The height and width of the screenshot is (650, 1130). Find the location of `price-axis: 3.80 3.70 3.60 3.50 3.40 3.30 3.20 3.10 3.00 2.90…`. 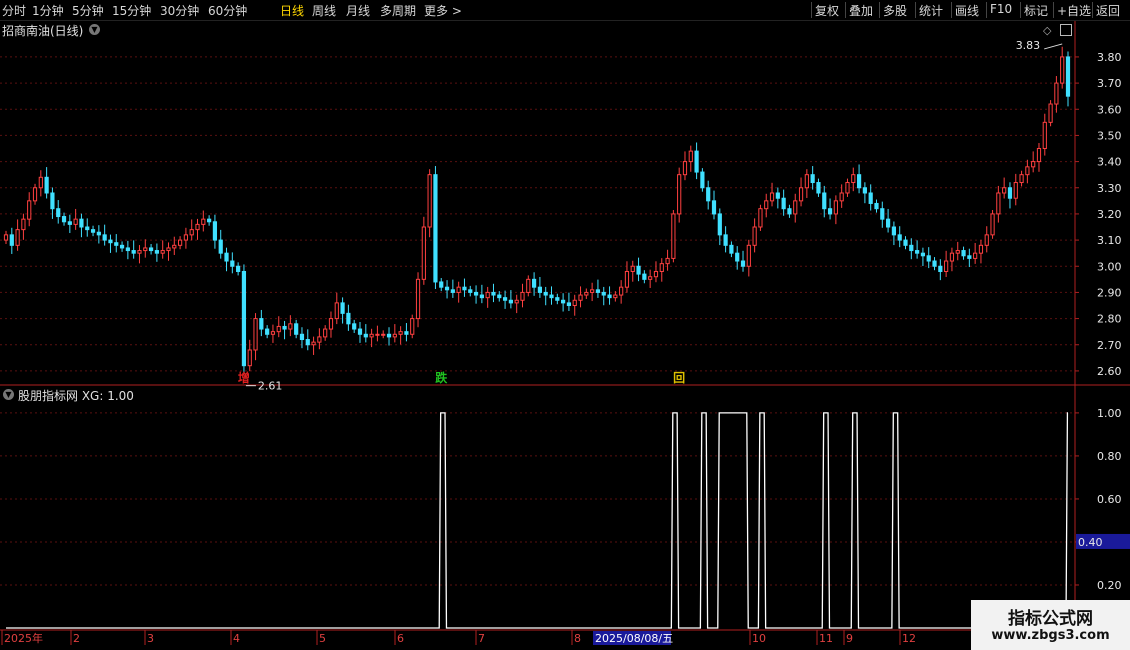

price-axis: 3.80 3.70 3.60 3.50 3.40 3.30 3.20 3.10 3.00 2.90… is located at coordinates (1098, 214).